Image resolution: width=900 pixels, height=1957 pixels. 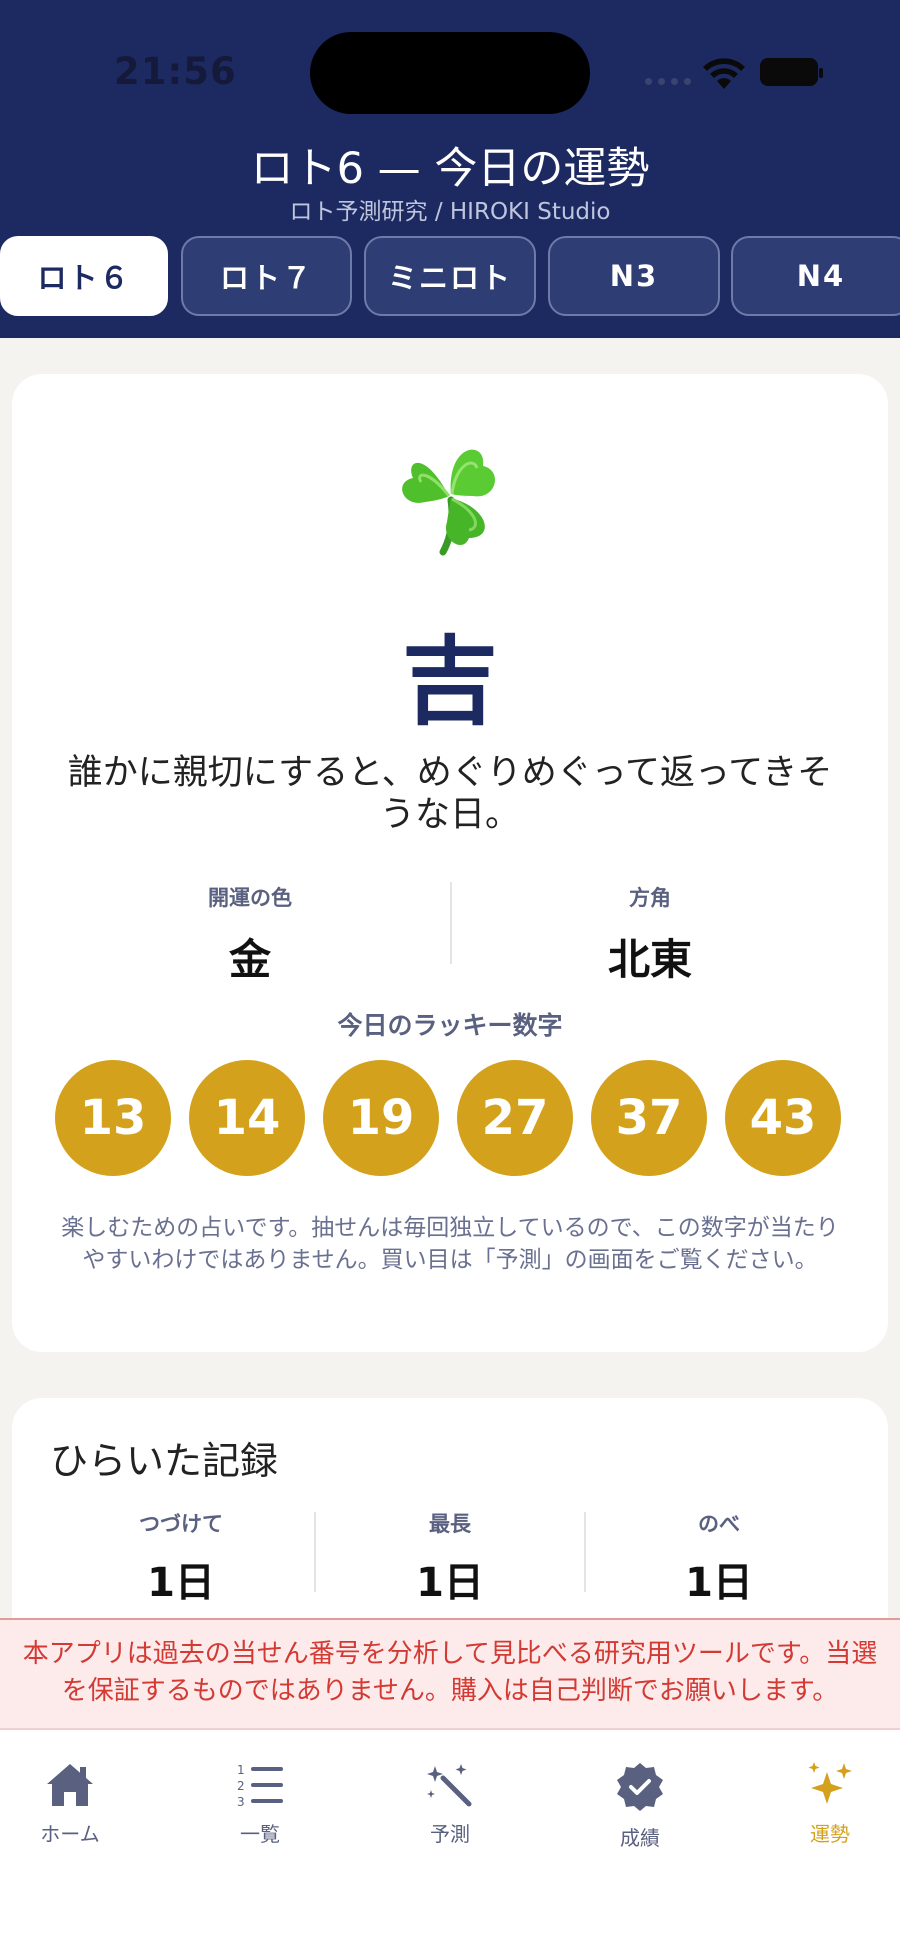 I want to click on battery-icon, so click(x=791, y=72).